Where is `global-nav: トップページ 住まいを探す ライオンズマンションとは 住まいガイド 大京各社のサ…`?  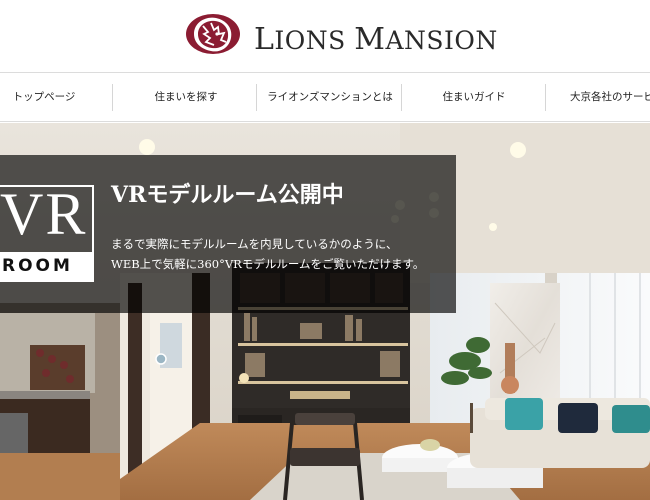
global-nav: トップページ 住まいを探す ライオンズマンションとは 住まいガイド 大京各社のサ… is located at coordinates (325, 97).